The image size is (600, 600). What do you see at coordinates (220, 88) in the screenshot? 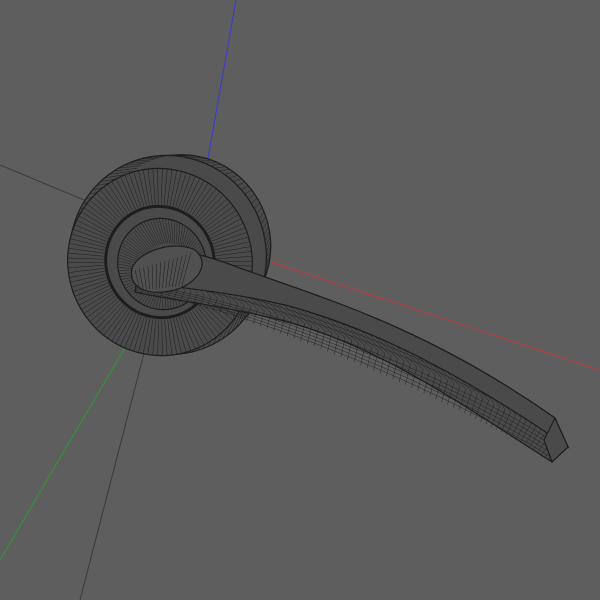
I see `z-axis-line` at bounding box center [220, 88].